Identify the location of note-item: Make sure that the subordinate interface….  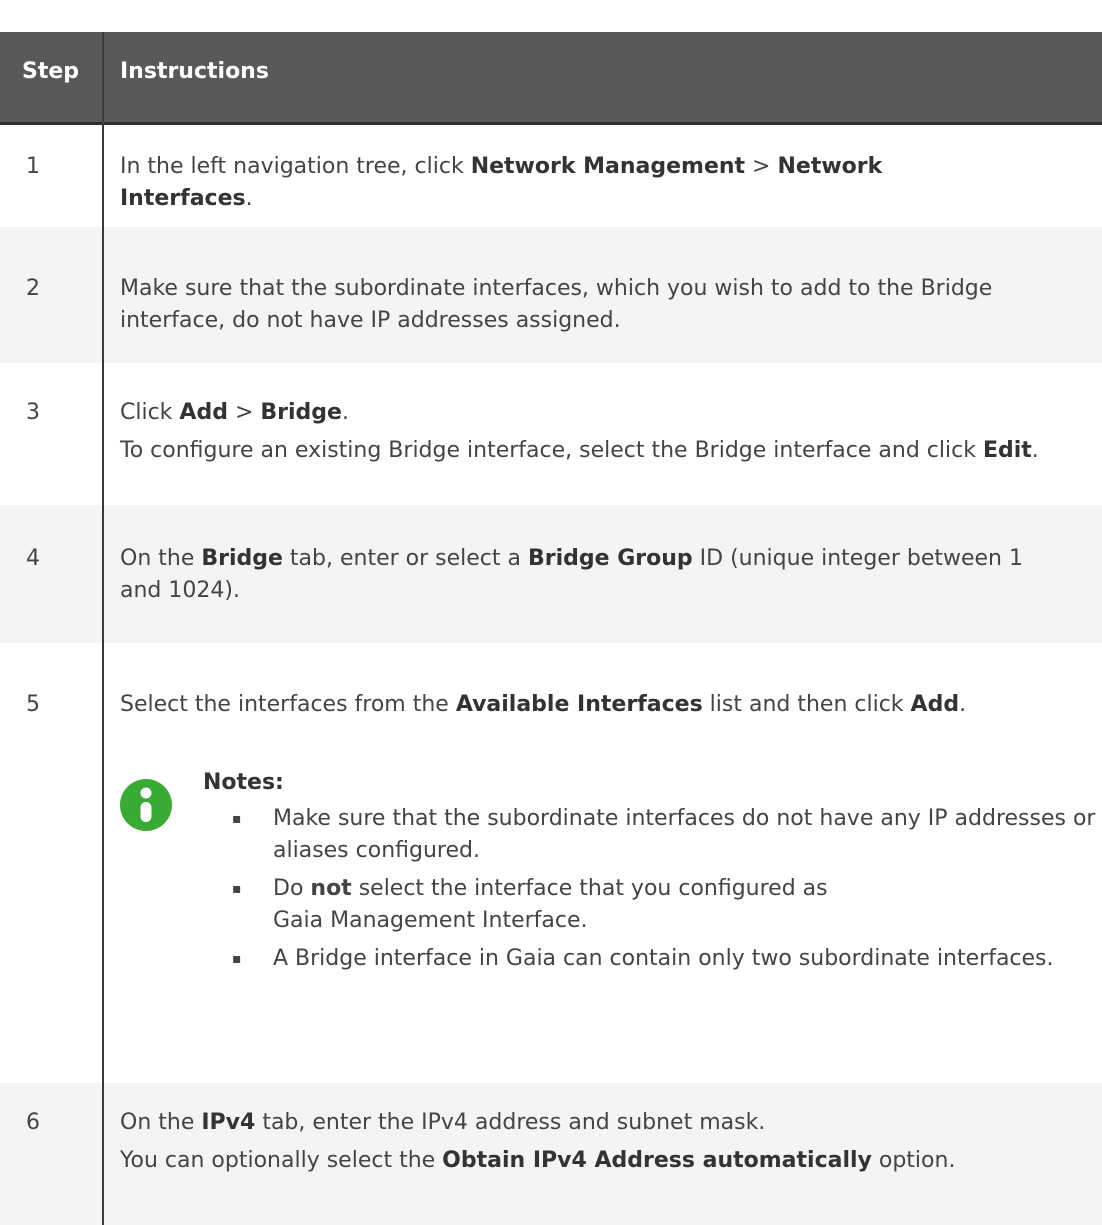
(684, 834).